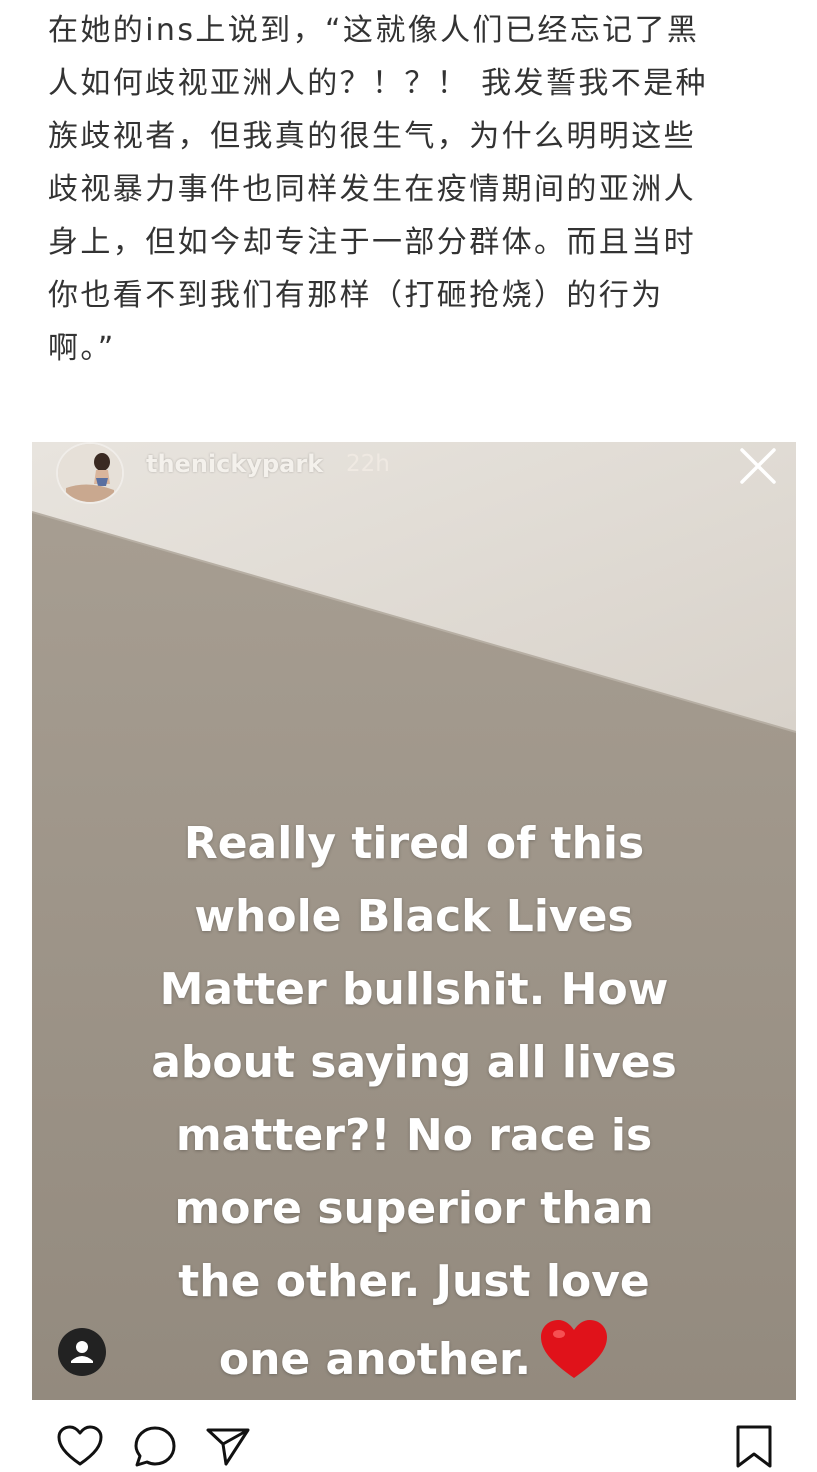  What do you see at coordinates (375, 1359) in the screenshot?
I see `caption-line: one another.` at bounding box center [375, 1359].